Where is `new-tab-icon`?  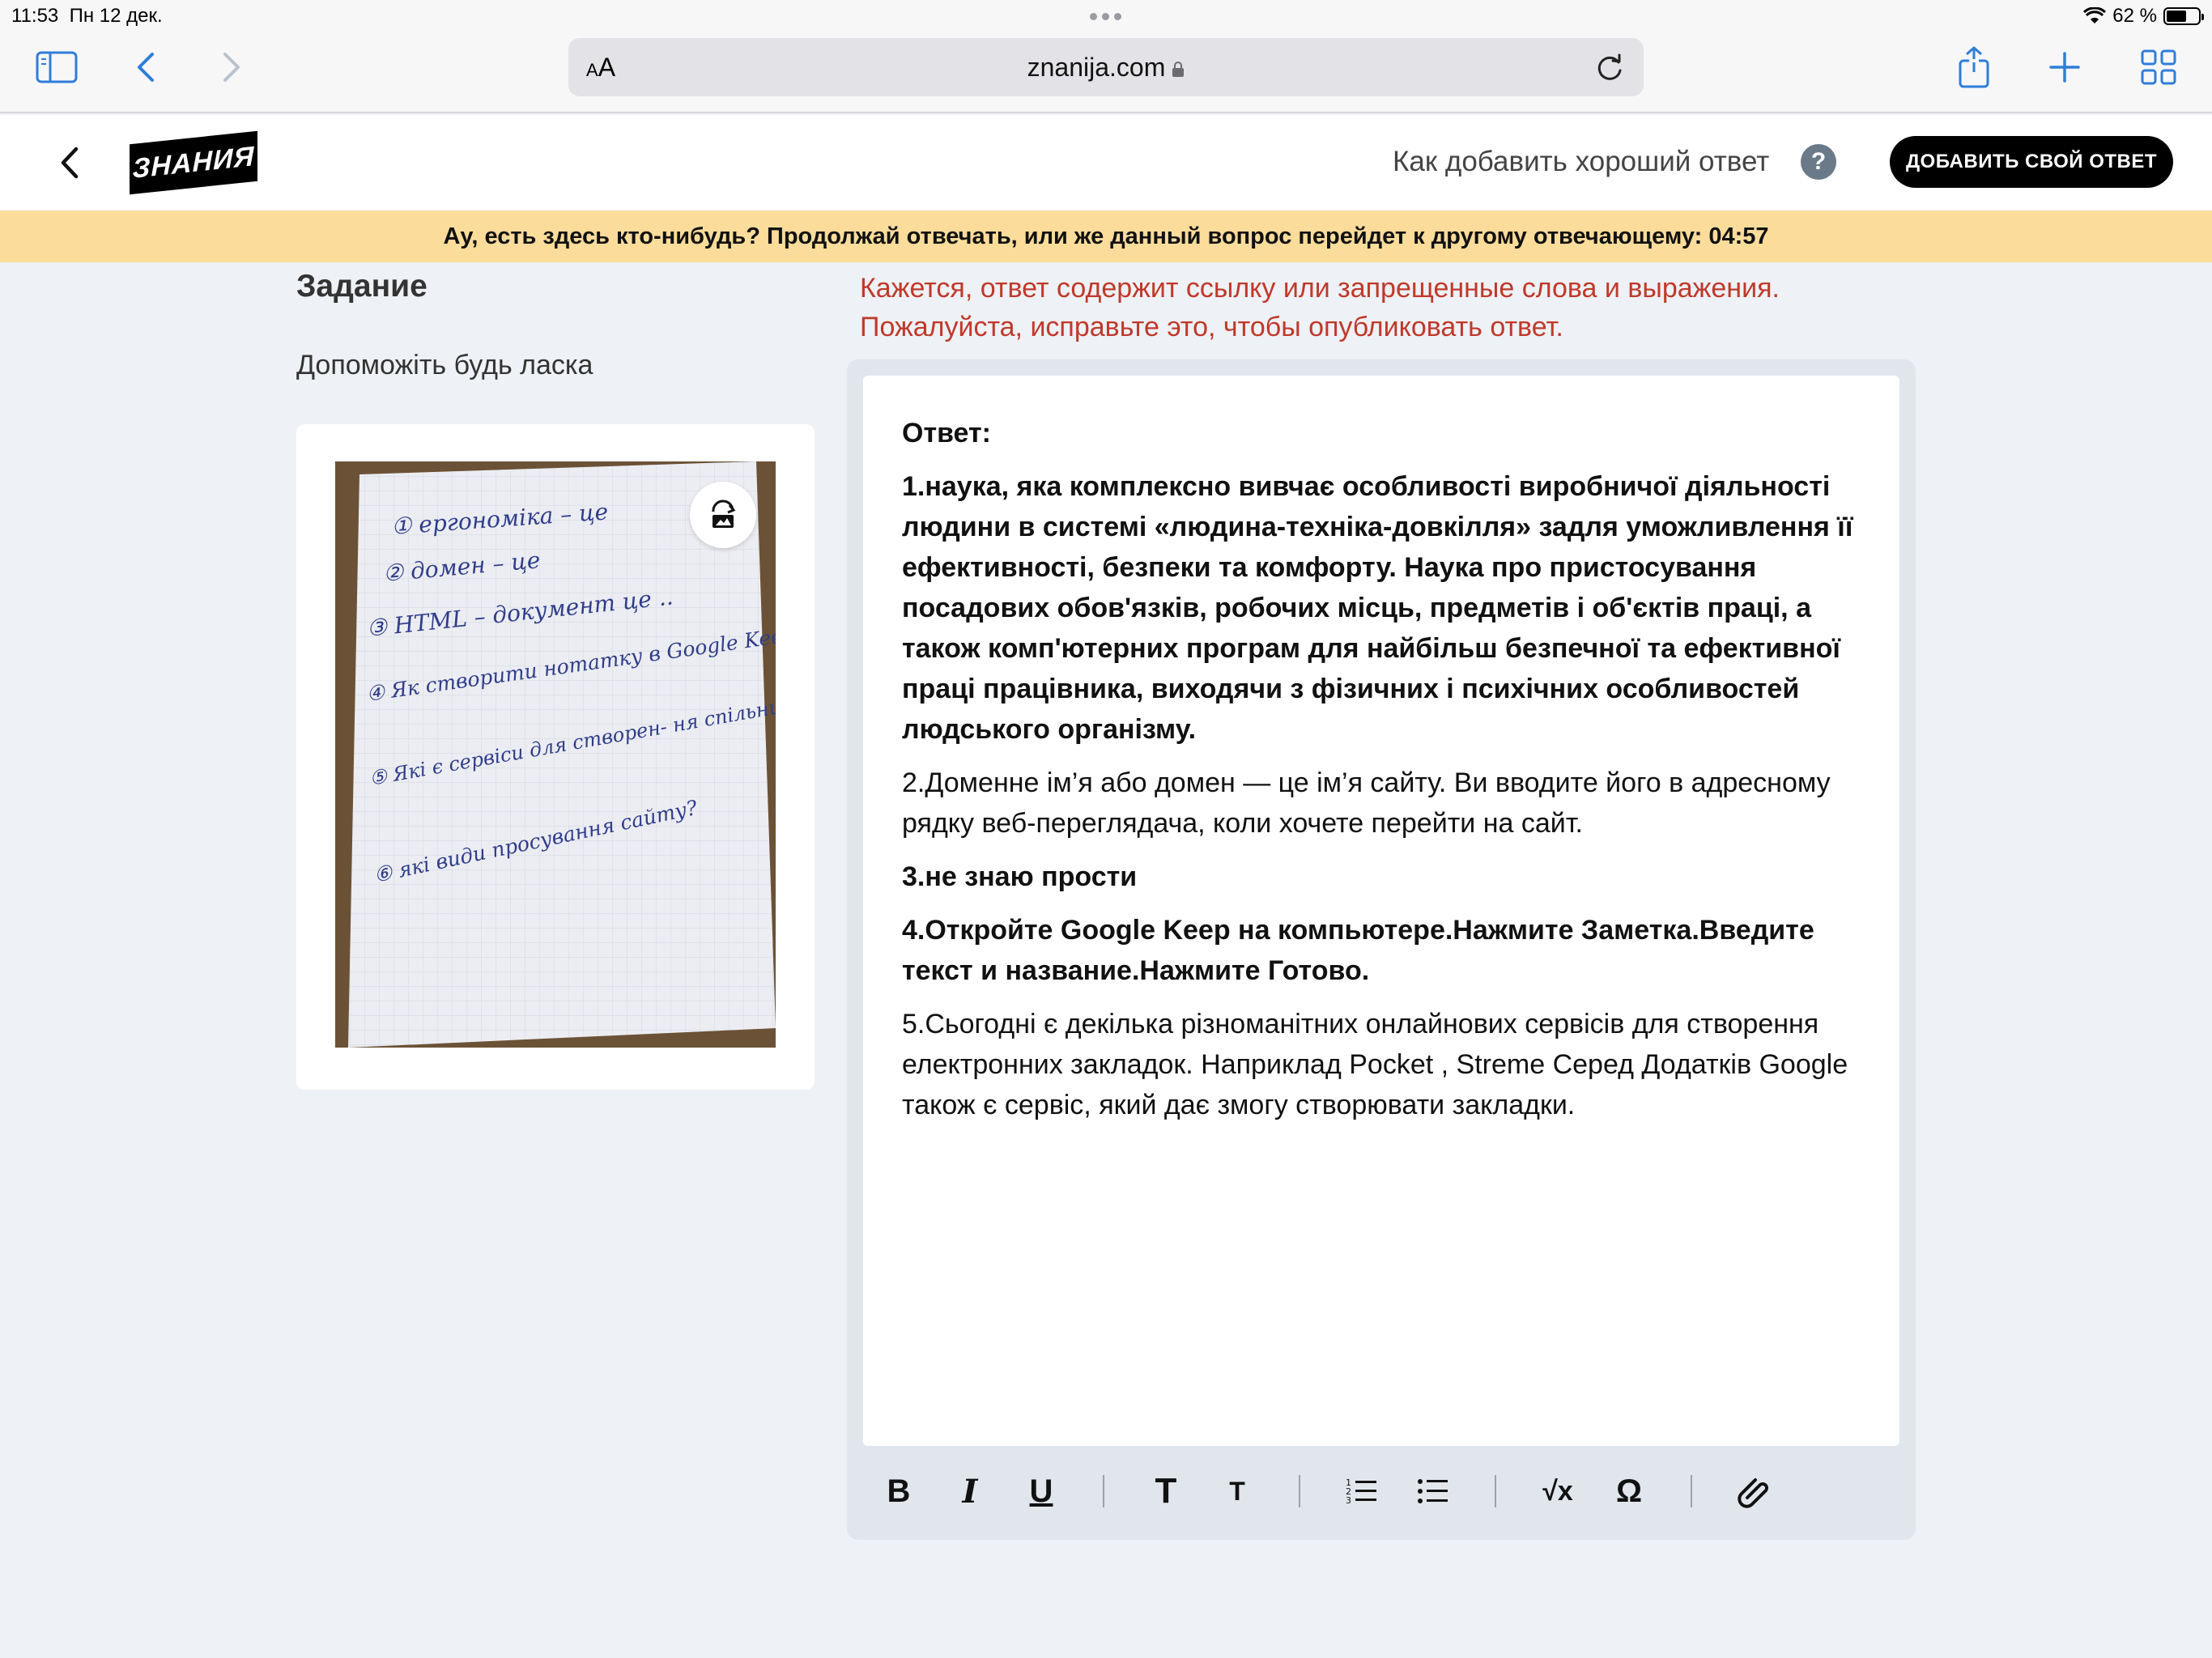 new-tab-icon is located at coordinates (2065, 67).